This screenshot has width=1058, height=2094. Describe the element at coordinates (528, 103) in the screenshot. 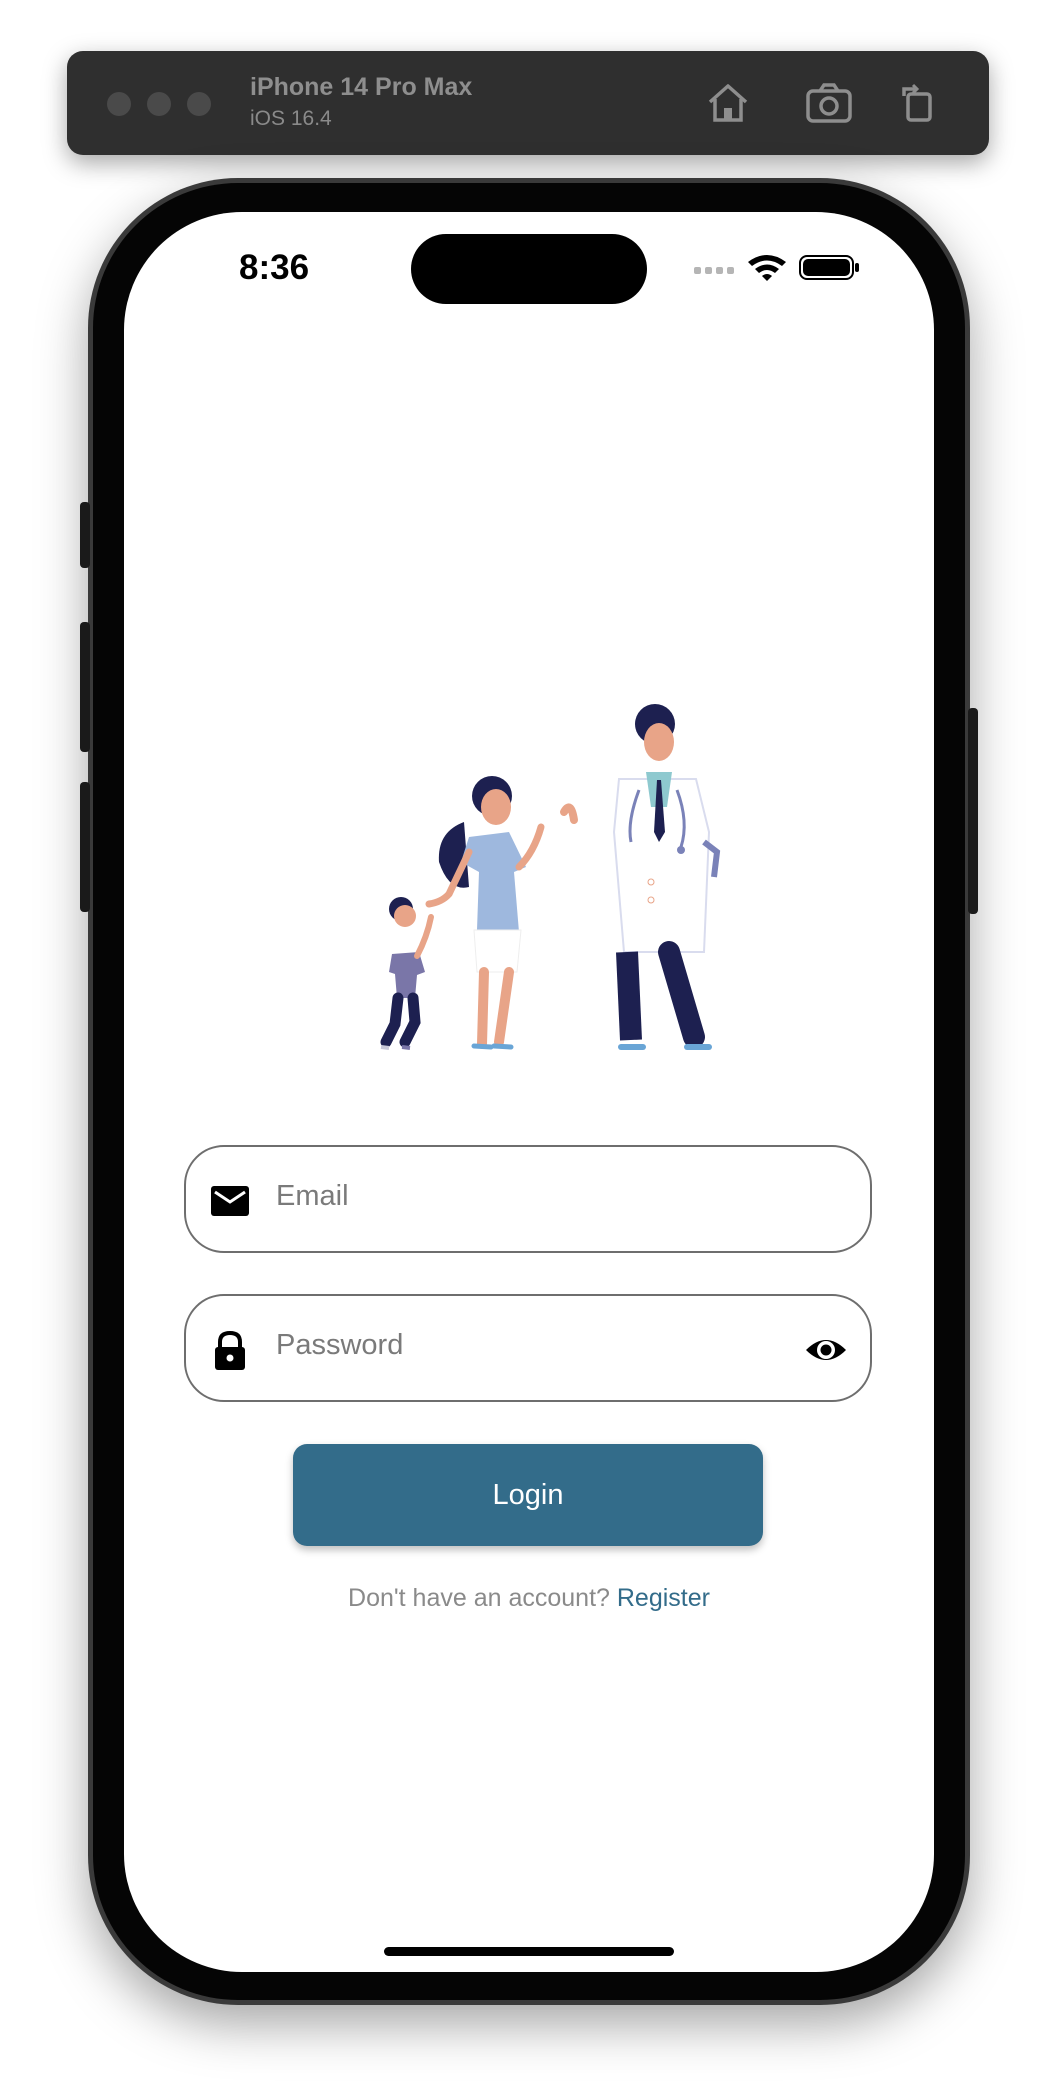

I see `simulator-toolbar: iPhone 14 Pro Max iOS 16.4` at that location.